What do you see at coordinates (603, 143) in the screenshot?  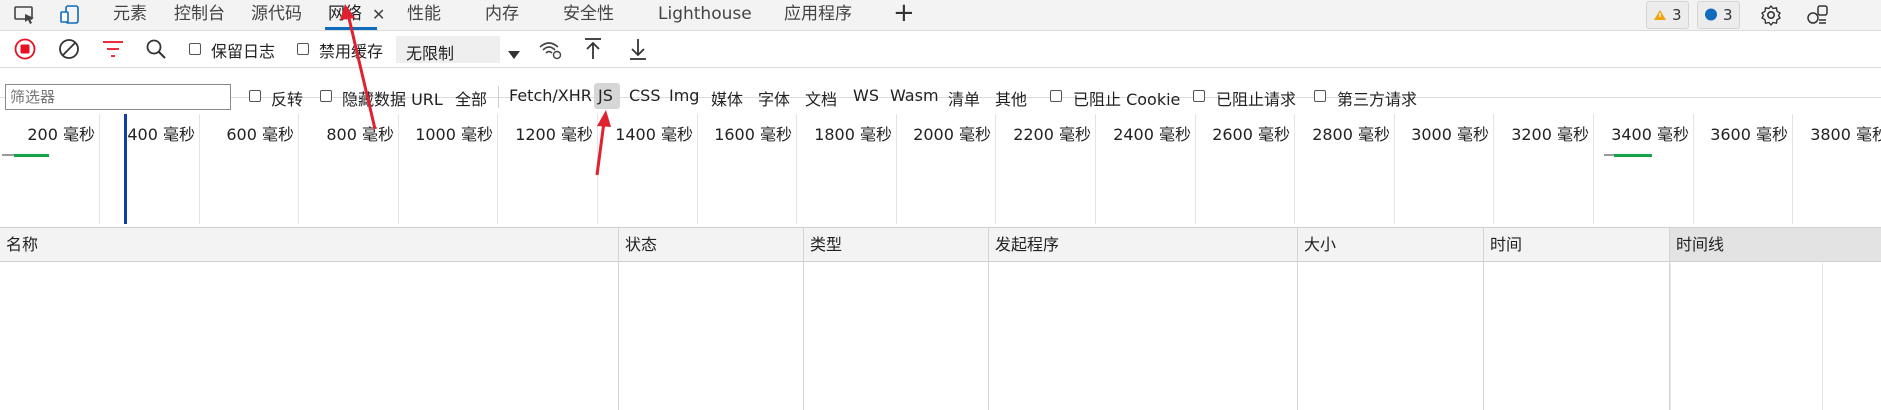 I see `annotation-arrow-js-filter` at bounding box center [603, 143].